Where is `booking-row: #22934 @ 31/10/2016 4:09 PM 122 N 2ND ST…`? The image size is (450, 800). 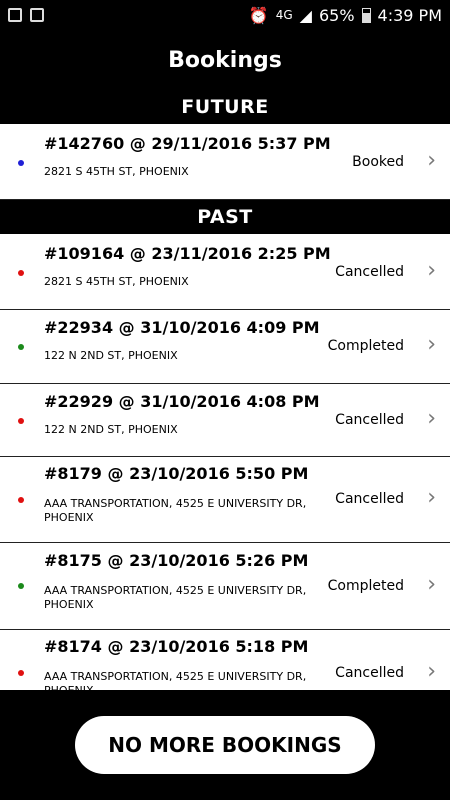 booking-row: #22934 @ 31/10/2016 4:09 PM 122 N 2ND ST… is located at coordinates (225, 347).